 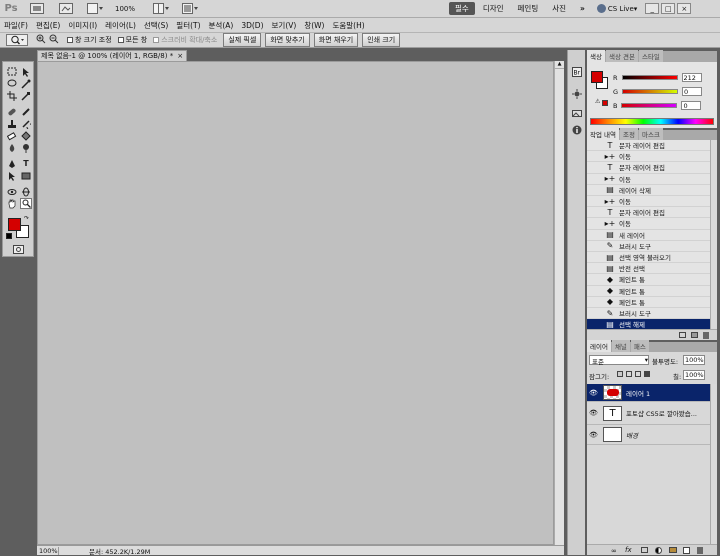 What do you see at coordinates (14, 224) in the screenshot?
I see `foreground-color-swatch` at bounding box center [14, 224].